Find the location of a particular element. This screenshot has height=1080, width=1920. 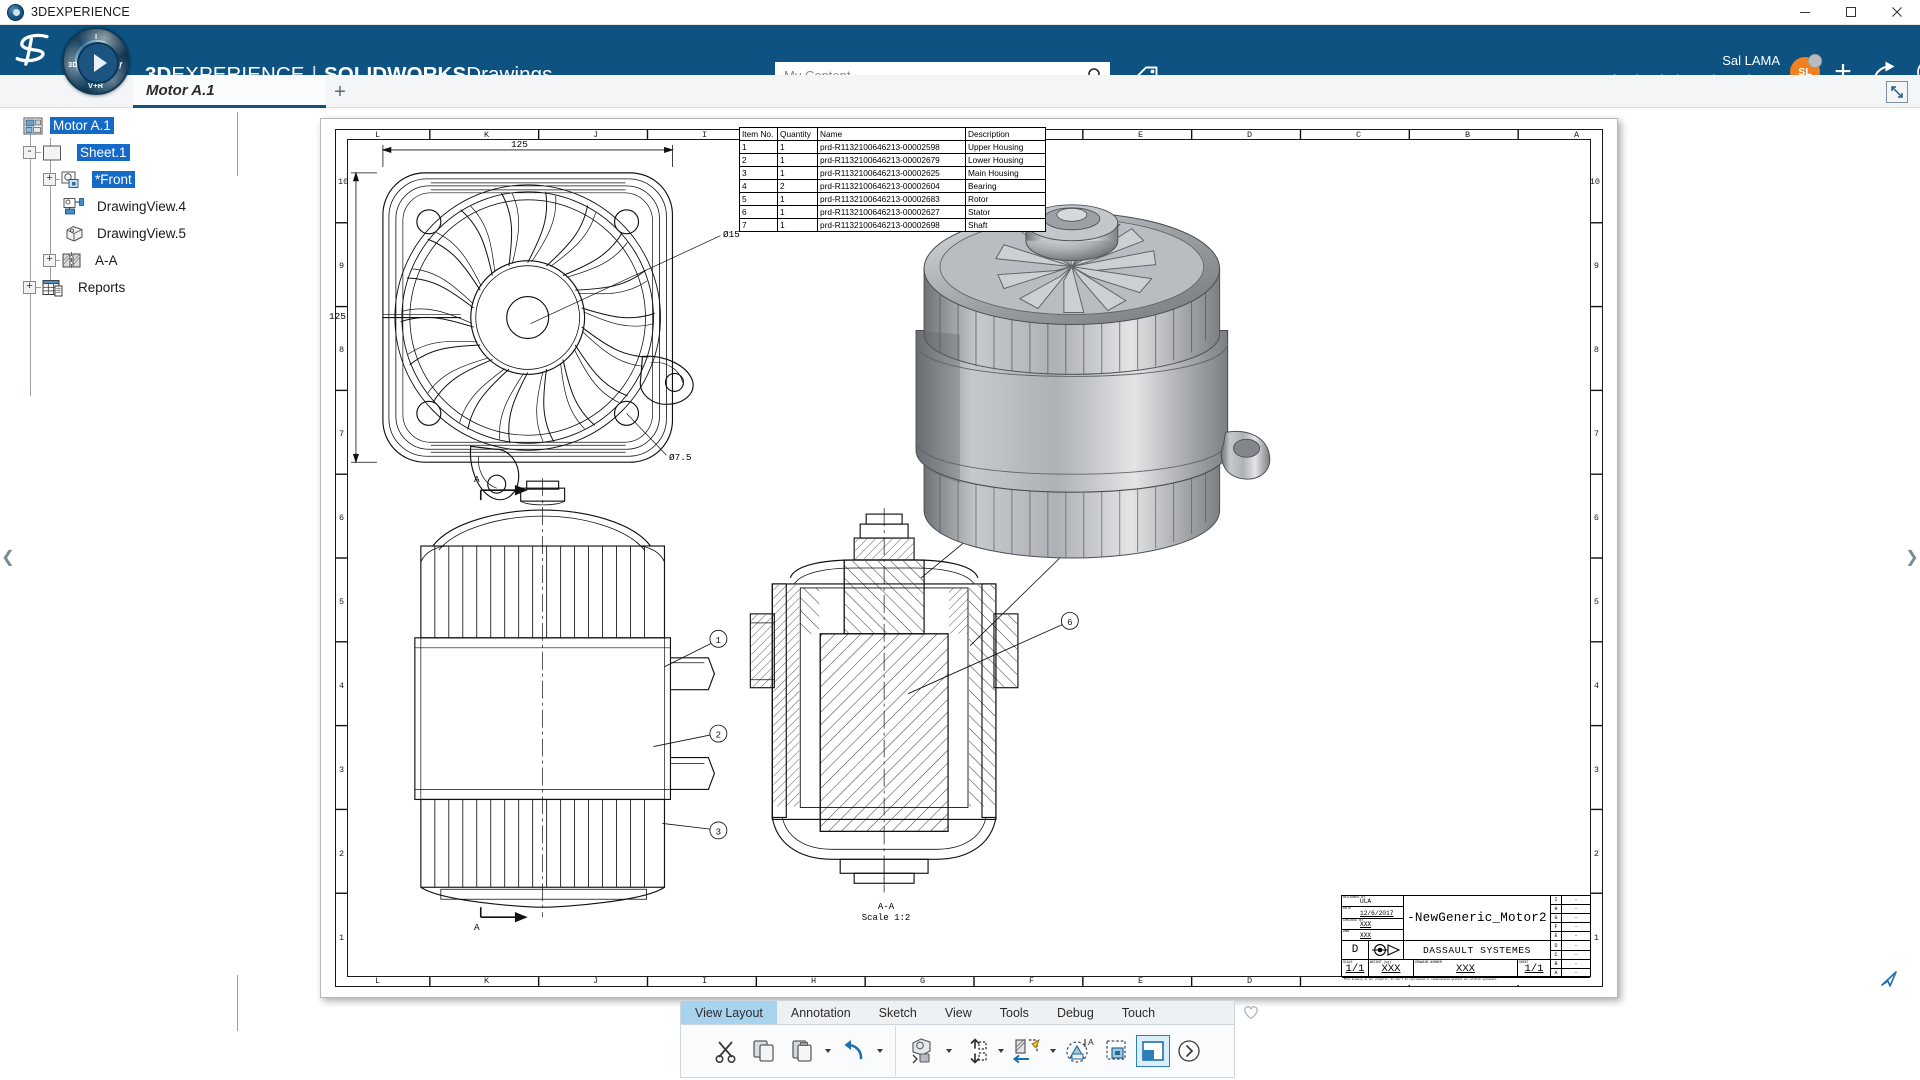

meta-value-dwn: XXX is located at coordinates (1366, 936).